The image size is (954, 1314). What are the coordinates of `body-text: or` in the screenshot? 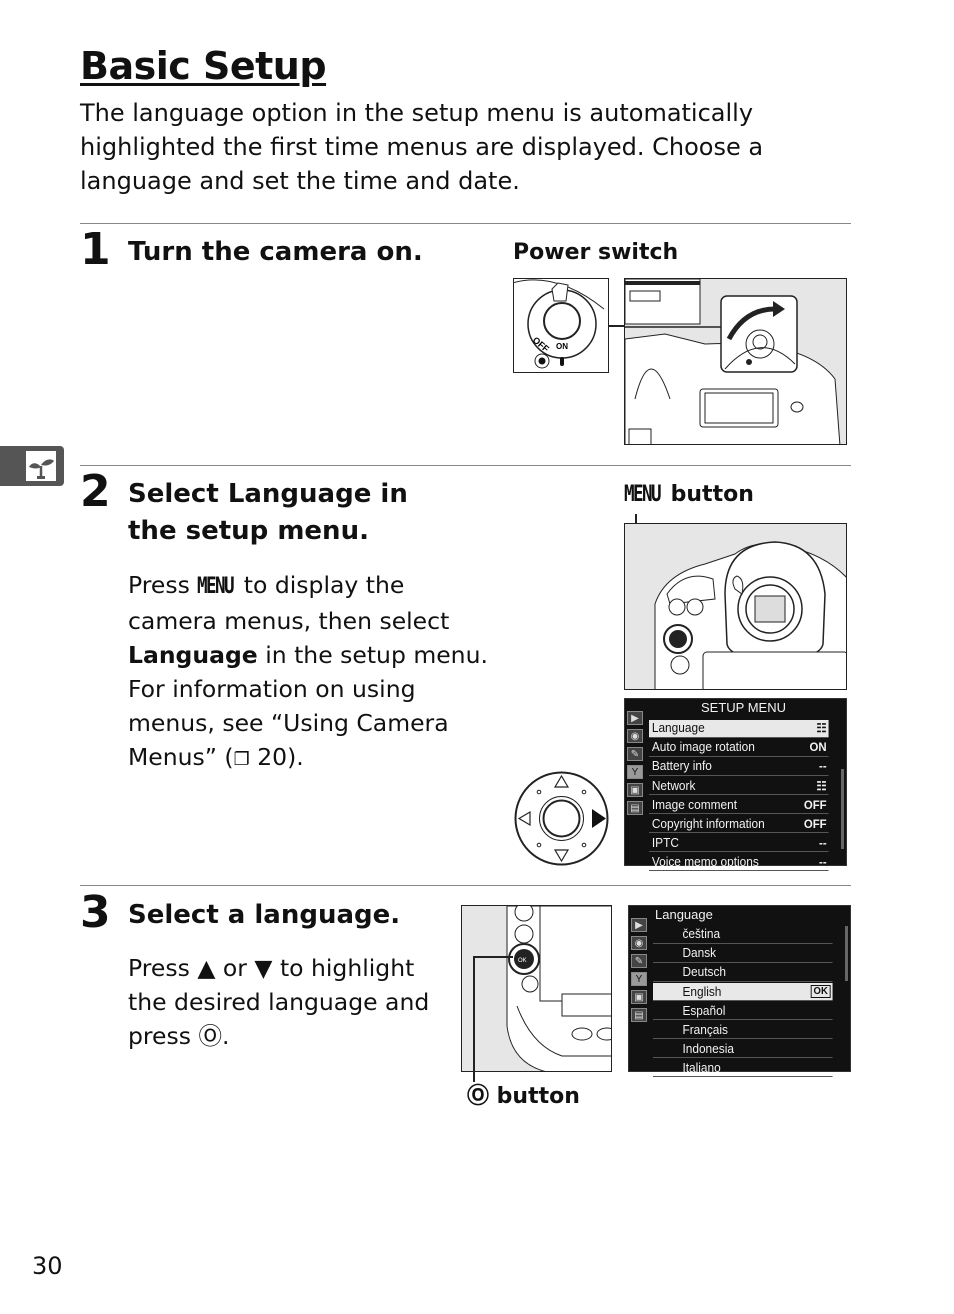 It's located at (235, 968).